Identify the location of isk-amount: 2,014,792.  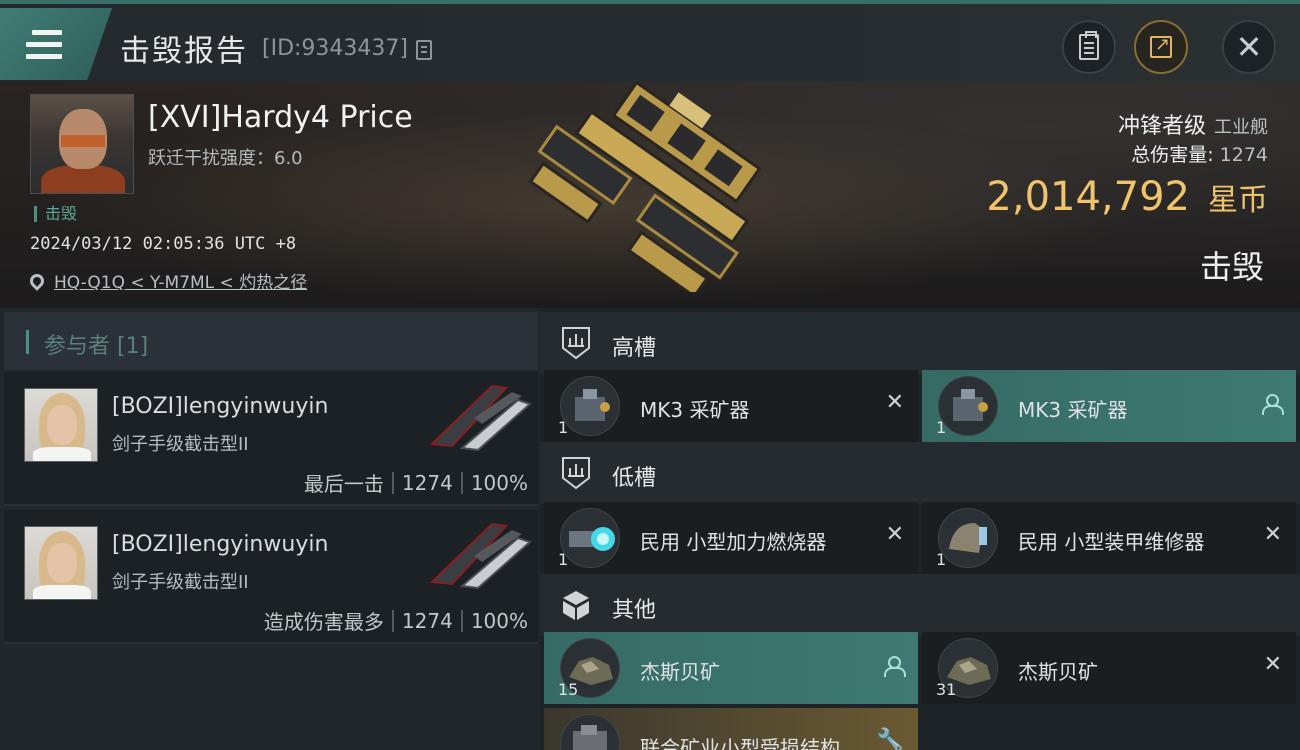
(1088, 197).